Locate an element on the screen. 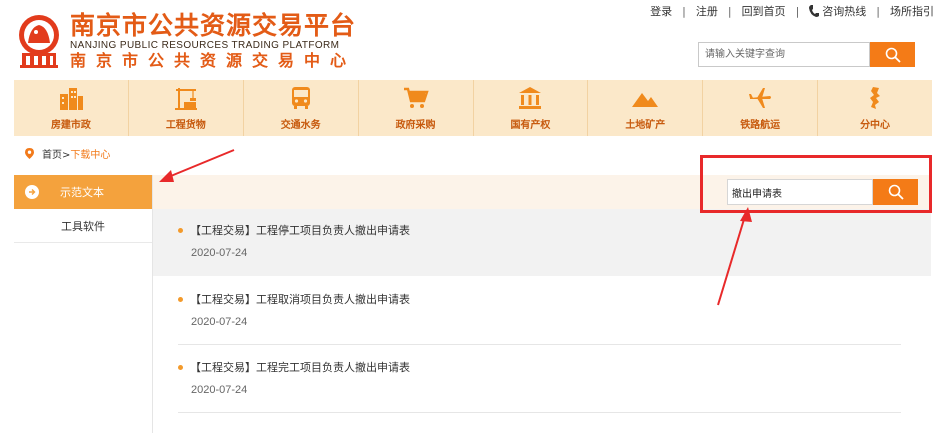  list-item: 【工程交易】工程完工项目负责人撤出申请表 2020-07-24 is located at coordinates (542, 379).